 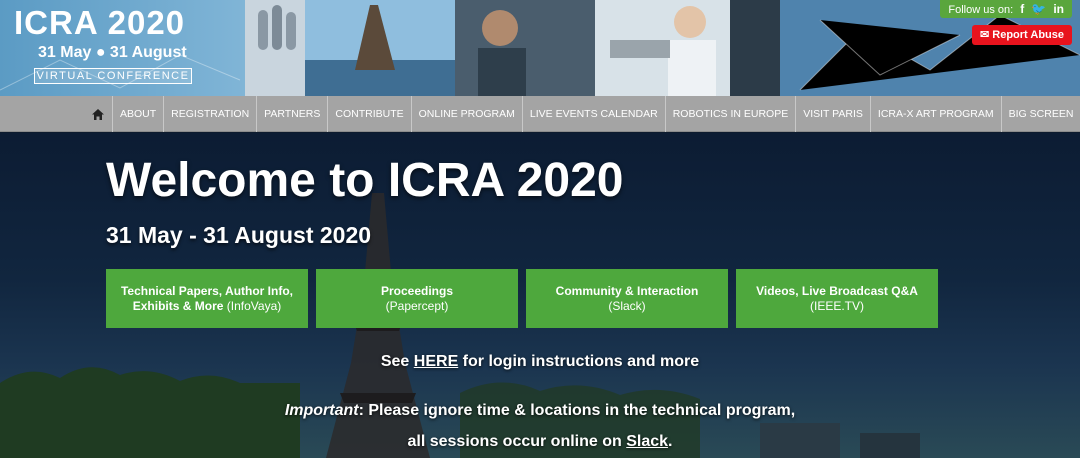 What do you see at coordinates (417, 305) in the screenshot?
I see `button-sublabel: (Papercept)` at bounding box center [417, 305].